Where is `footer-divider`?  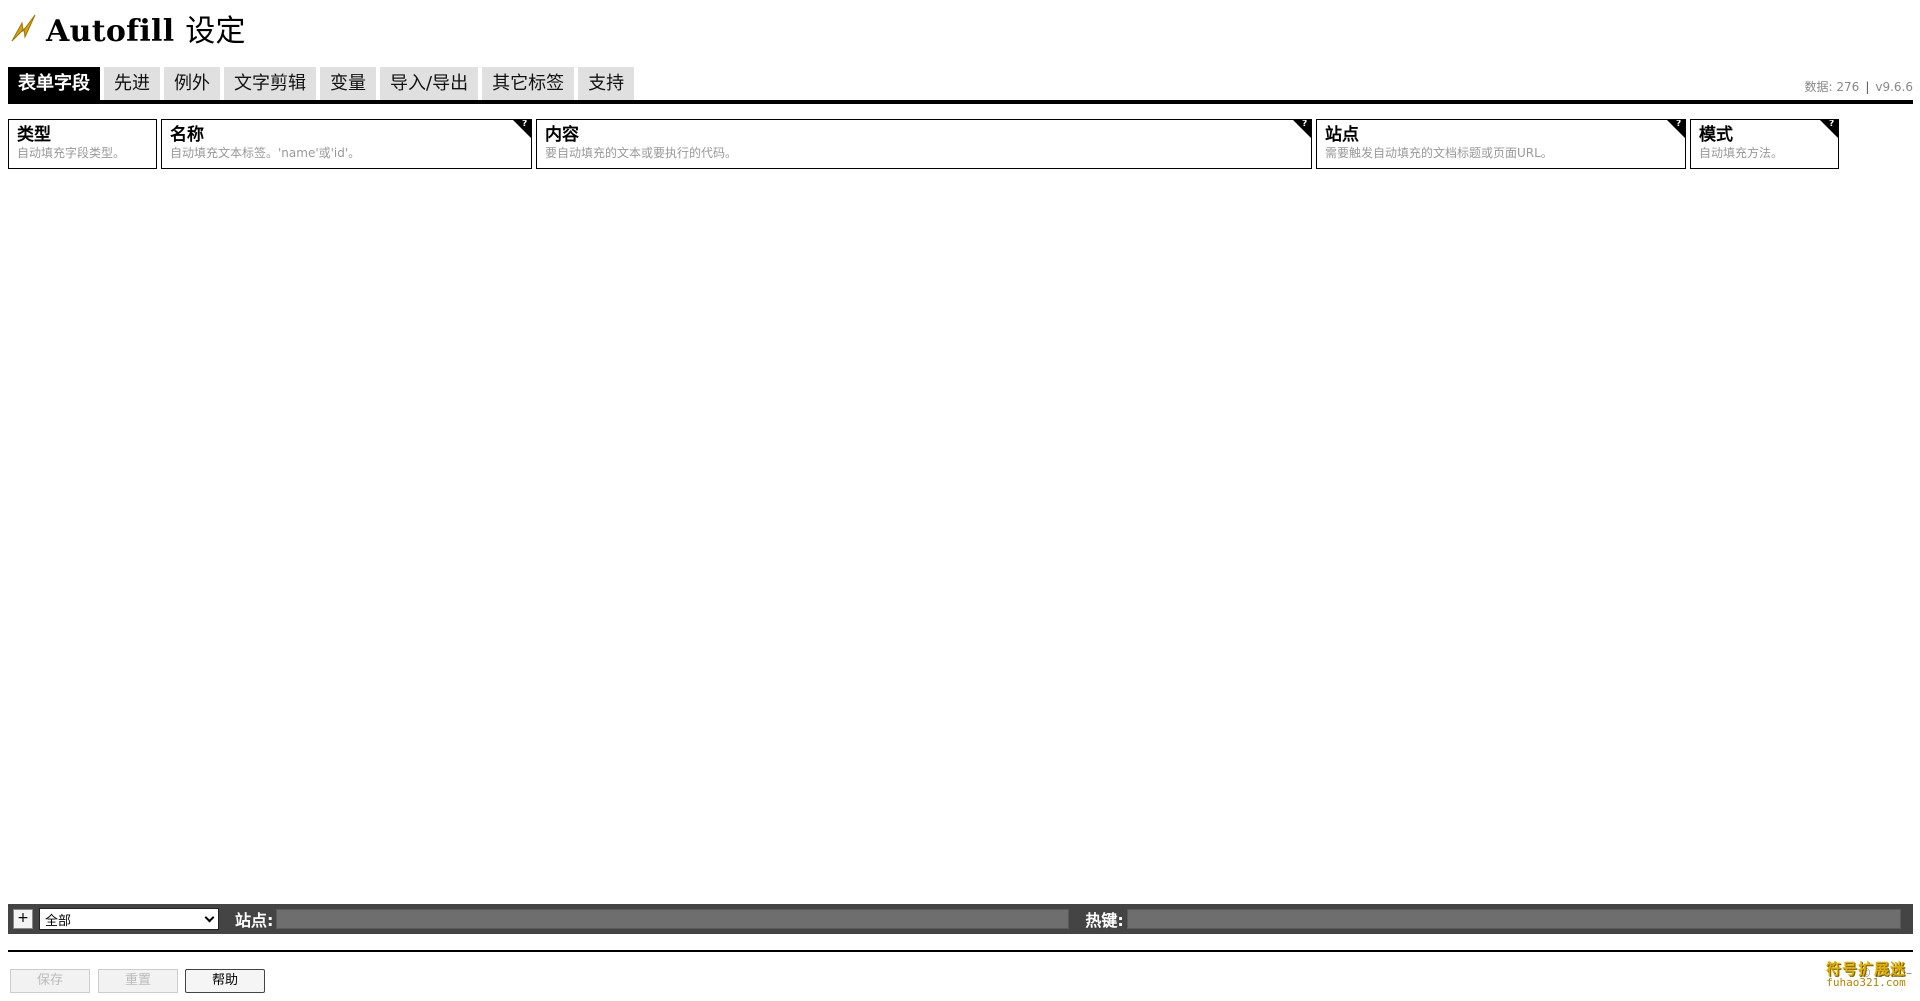 footer-divider is located at coordinates (960, 951).